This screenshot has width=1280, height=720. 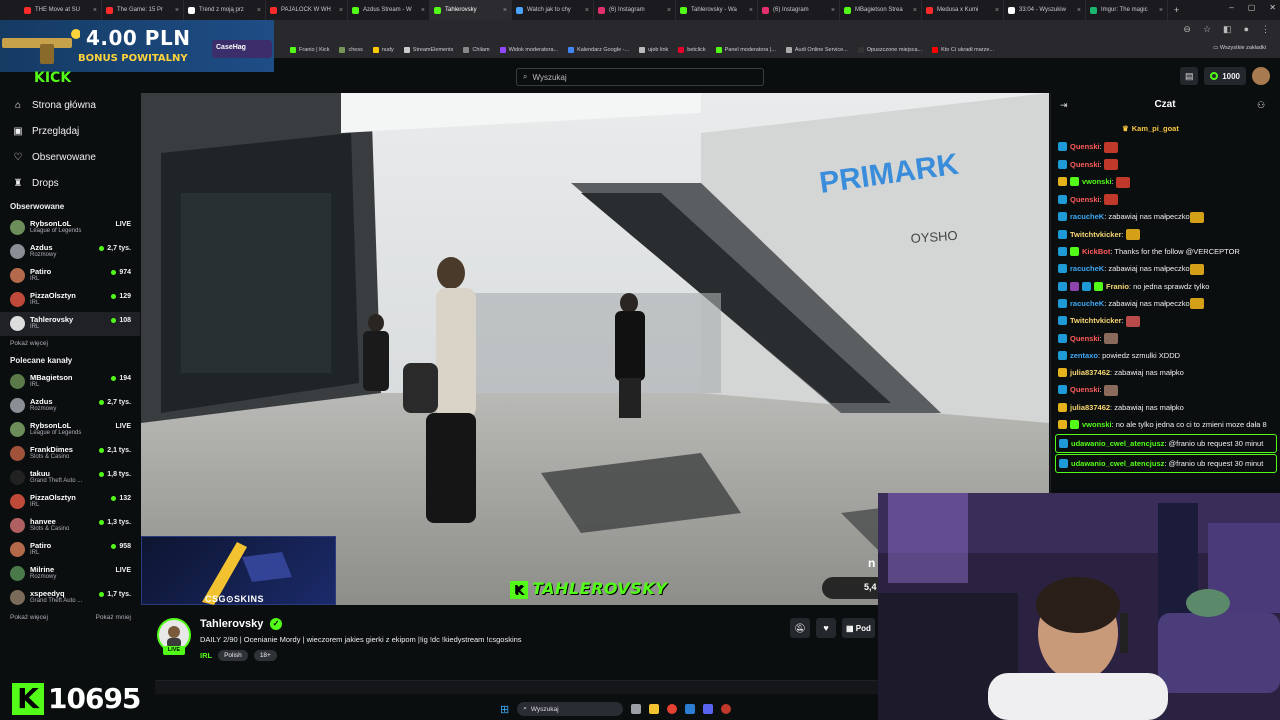 What do you see at coordinates (351, 50) in the screenshot?
I see `bookmark: chess` at bounding box center [351, 50].